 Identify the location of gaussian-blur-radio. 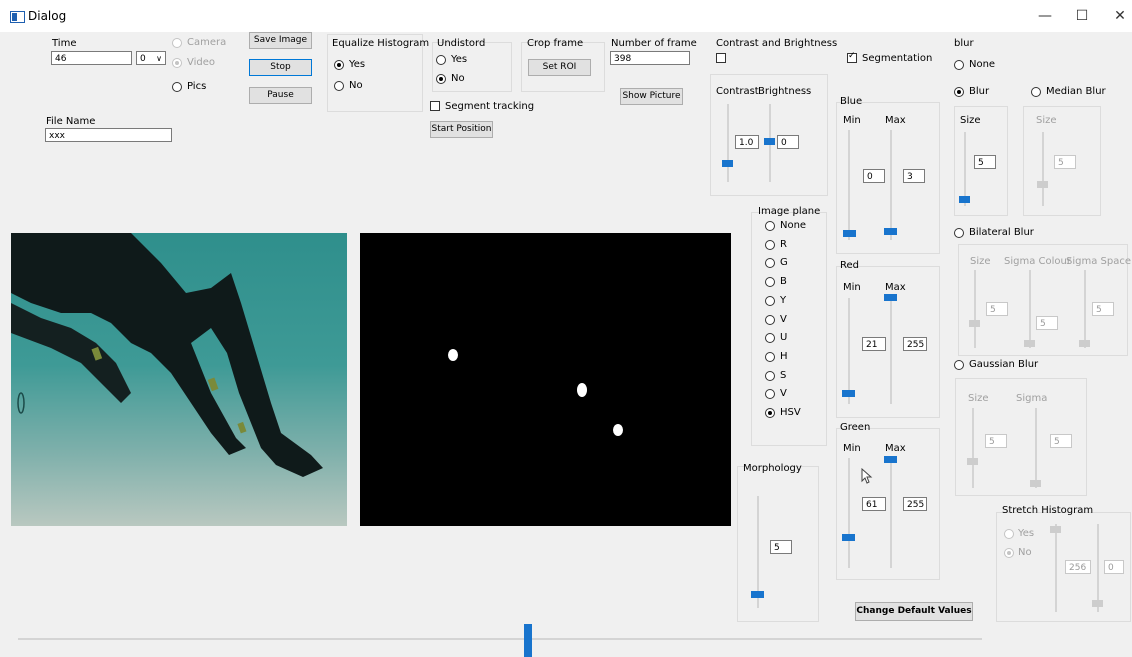
(959, 365).